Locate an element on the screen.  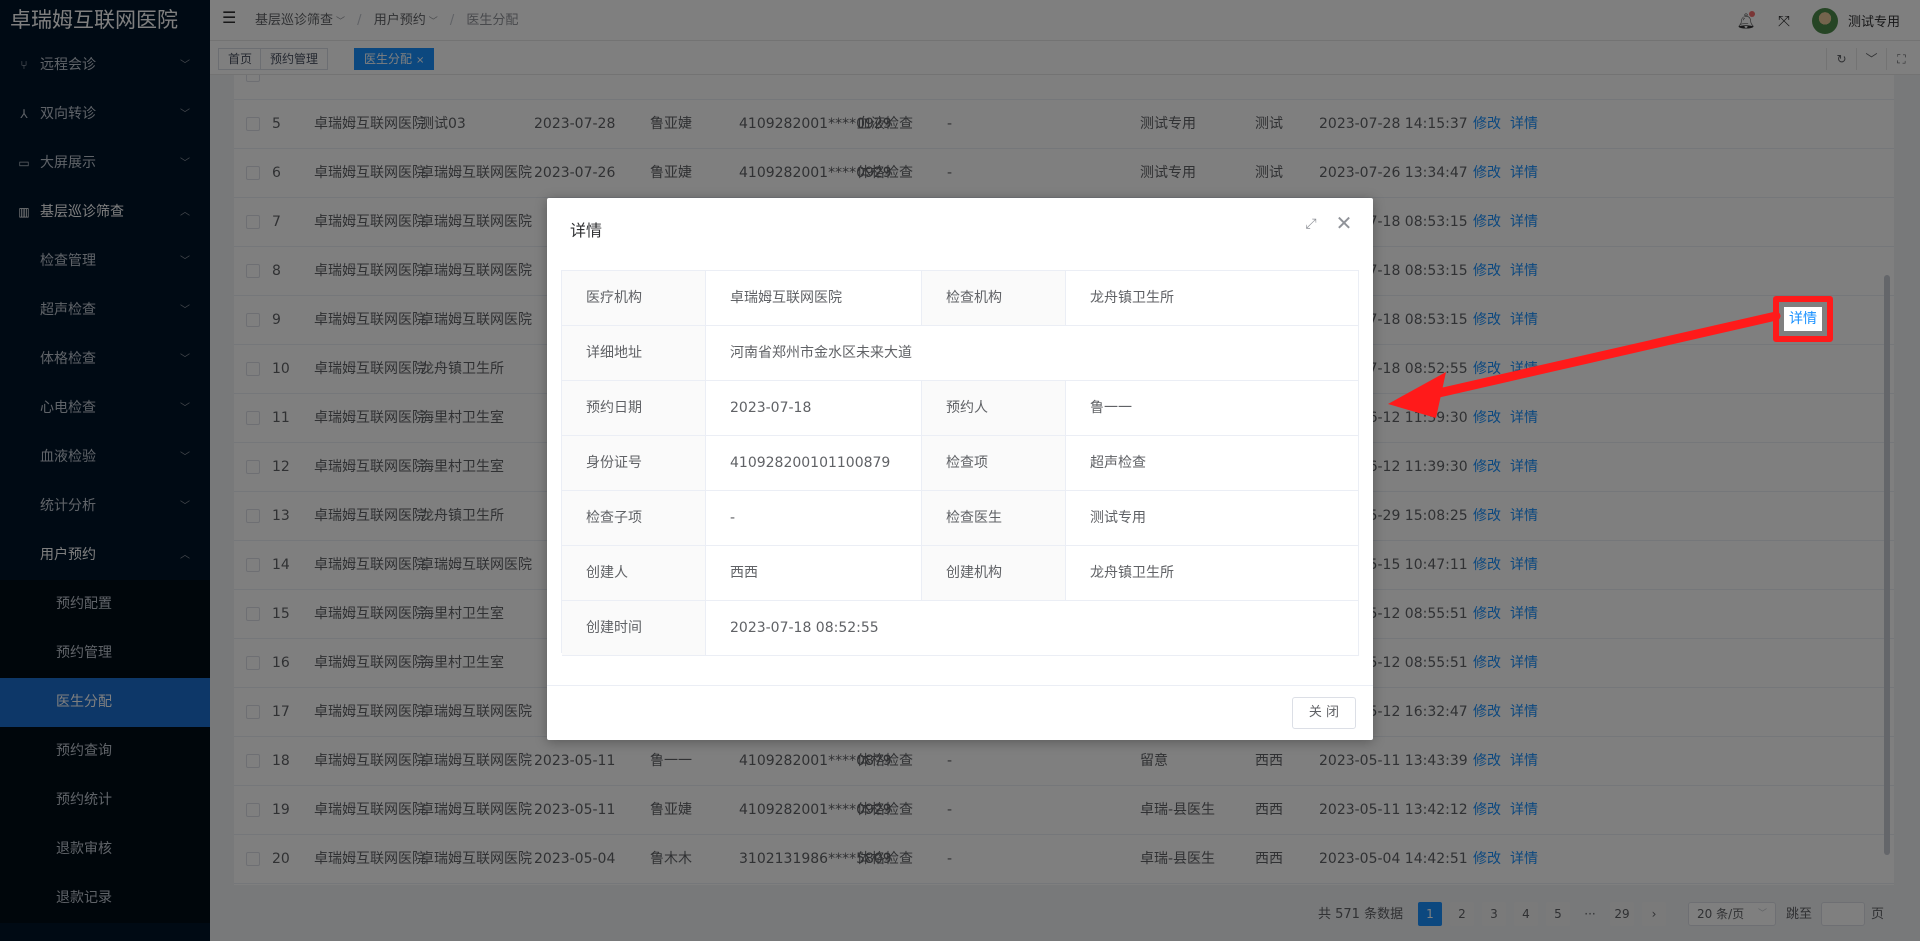
detail-row: 详细地址 河南省郑州市金水区未来大道 is located at coordinates (960, 353).